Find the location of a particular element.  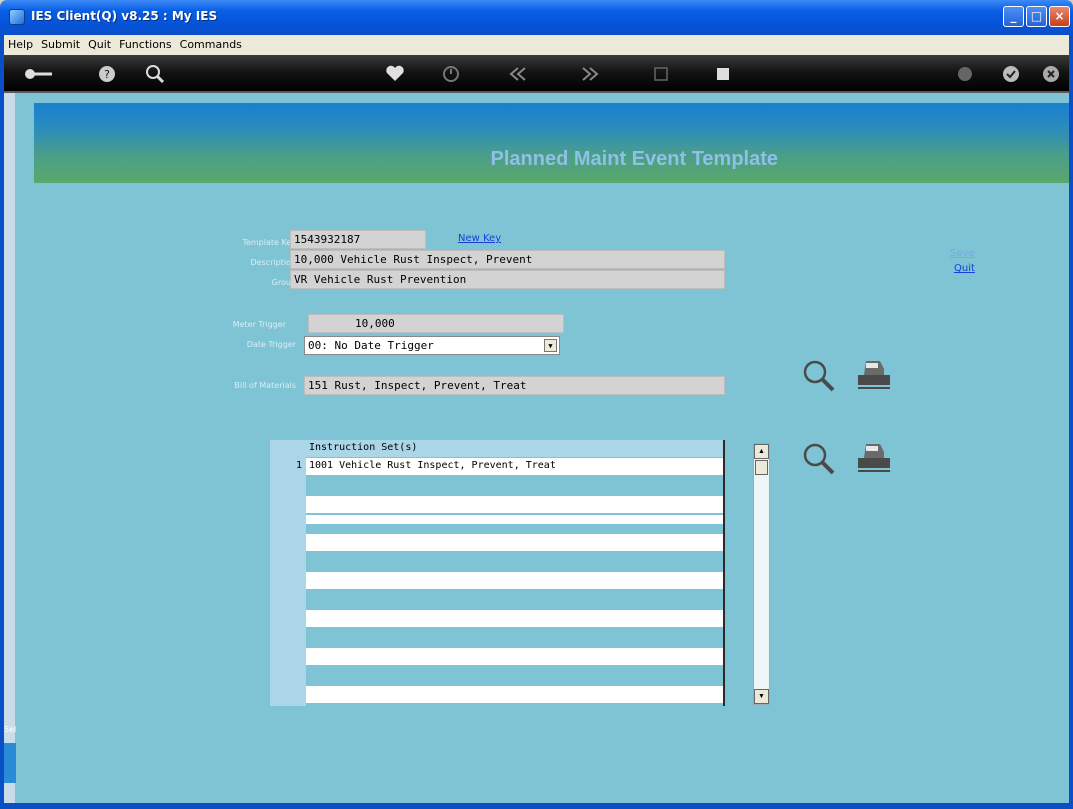

menu-commands: Commands is located at coordinates (211, 43).